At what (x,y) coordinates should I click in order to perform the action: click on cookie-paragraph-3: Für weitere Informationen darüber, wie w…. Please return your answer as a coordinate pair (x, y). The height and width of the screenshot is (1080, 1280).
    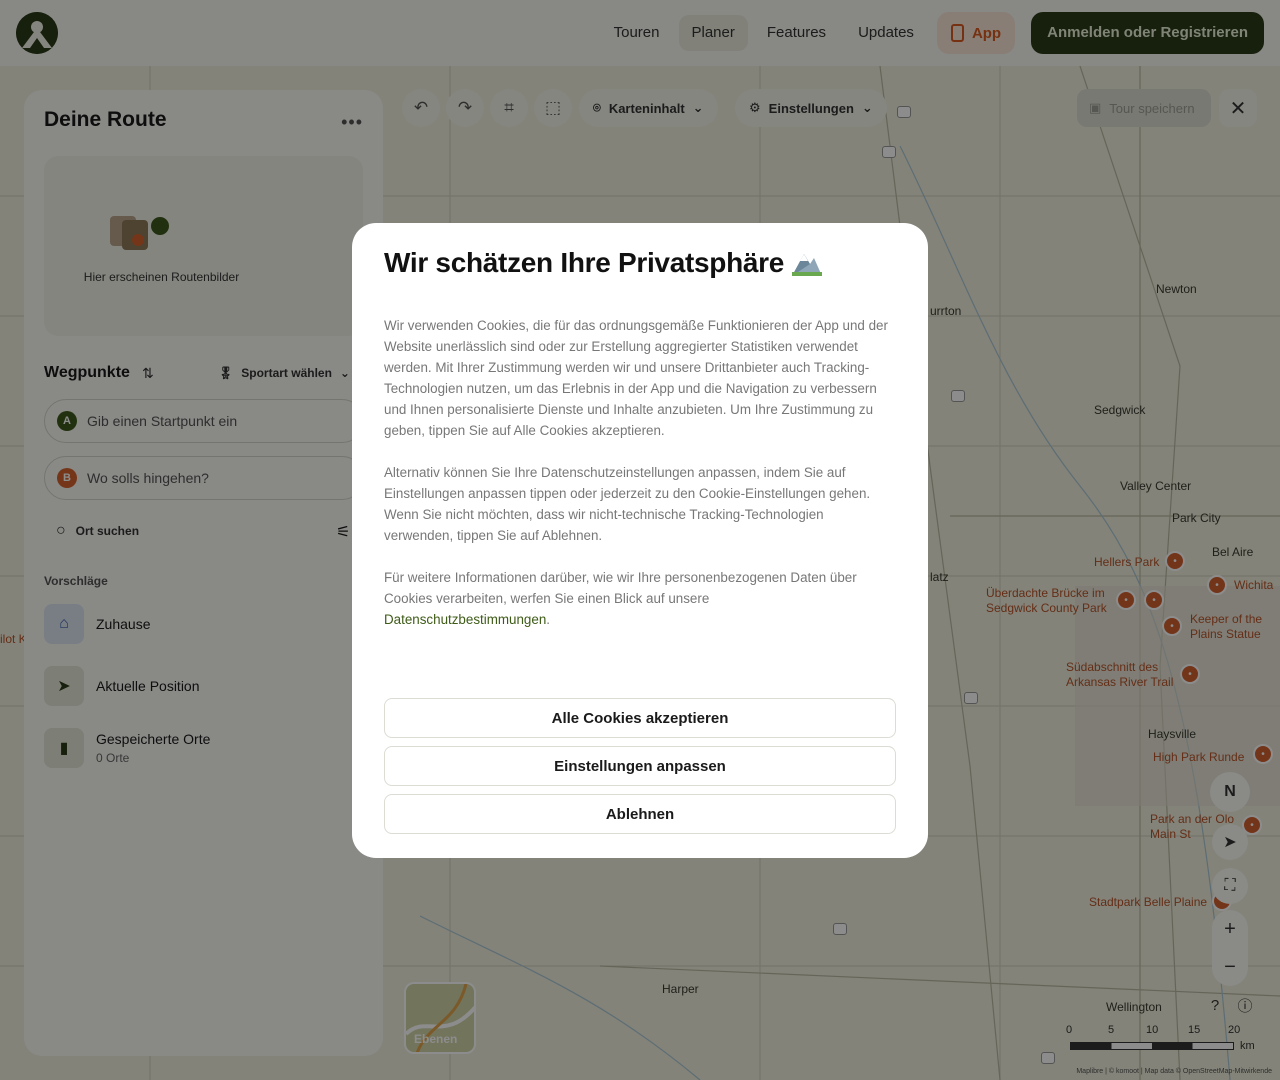
    Looking at the image, I should click on (620, 598).